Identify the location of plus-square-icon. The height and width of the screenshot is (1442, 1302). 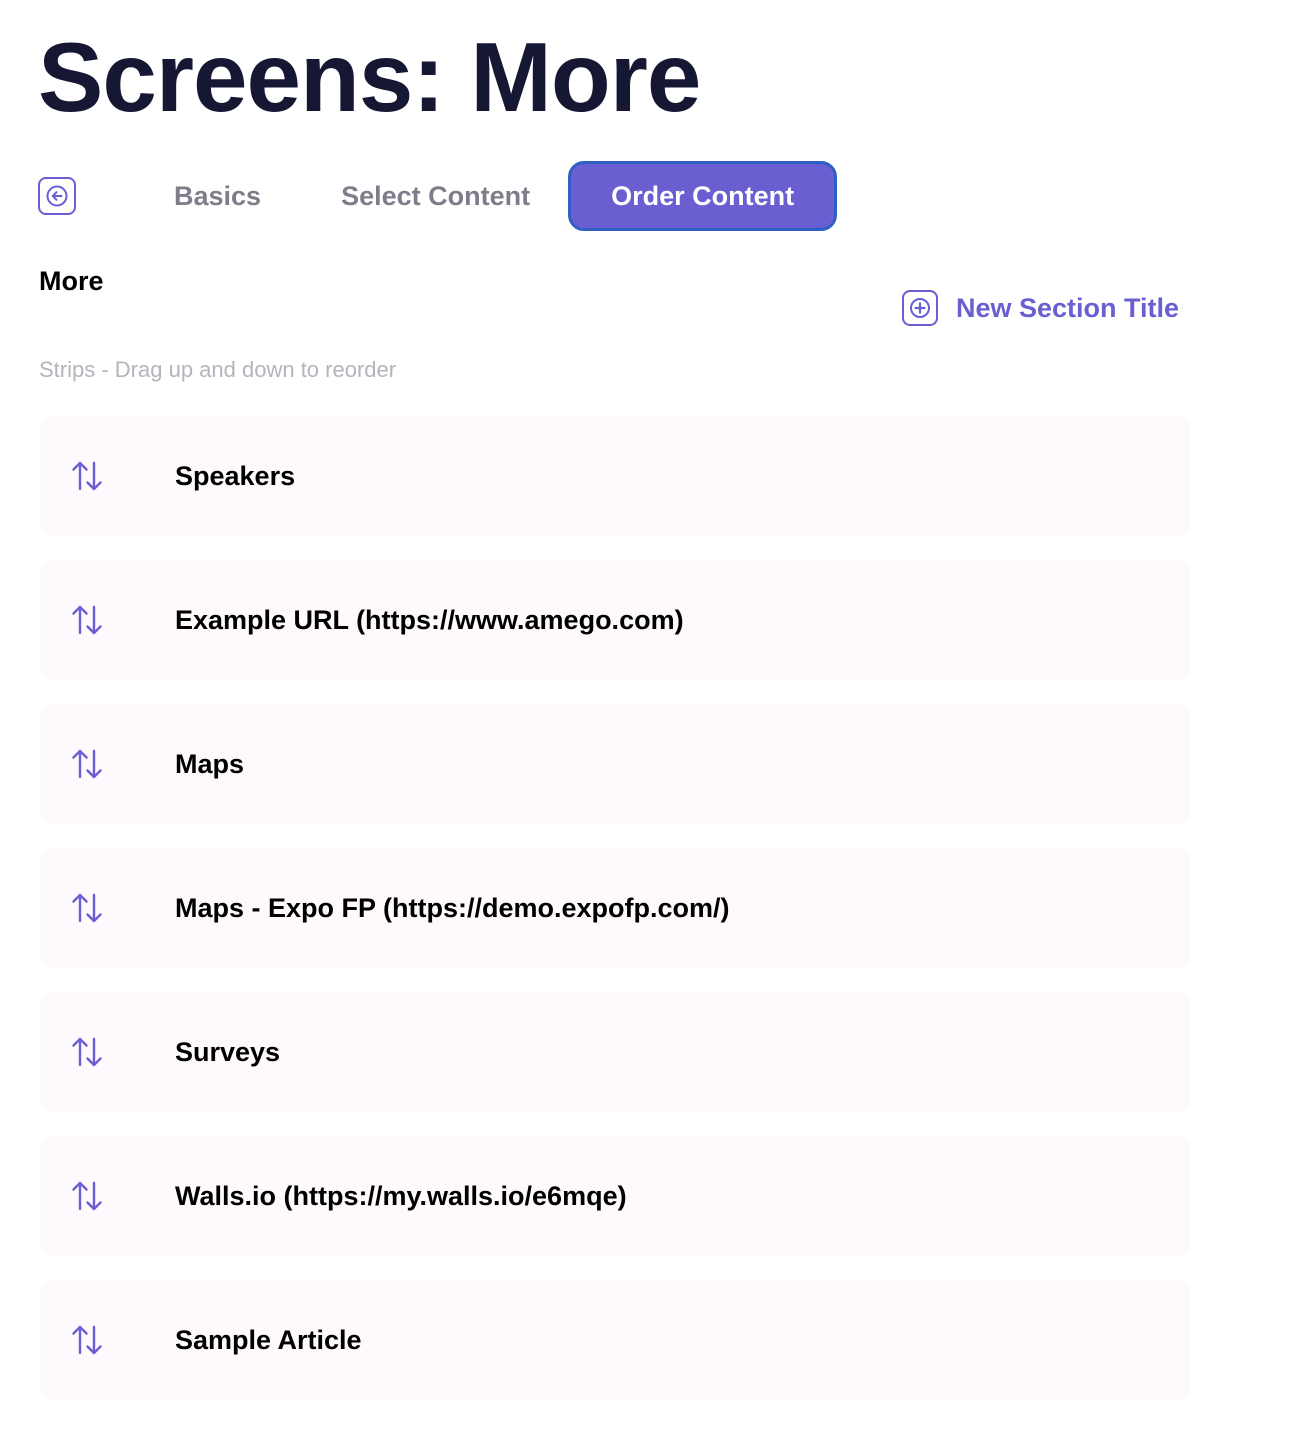
(920, 308).